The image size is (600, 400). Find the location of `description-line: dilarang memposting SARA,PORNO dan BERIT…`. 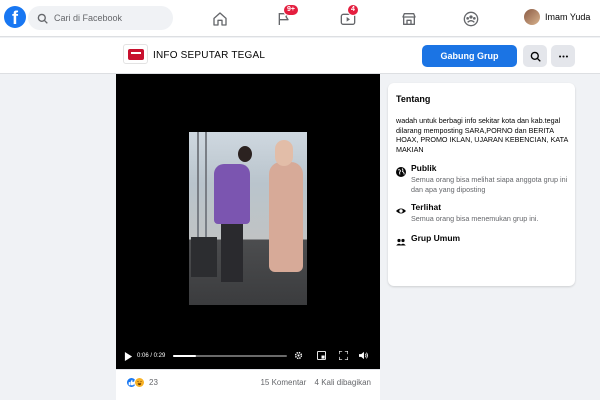

description-line: dilarang memposting SARA,PORNO dan BERIT… is located at coordinates (482, 139).